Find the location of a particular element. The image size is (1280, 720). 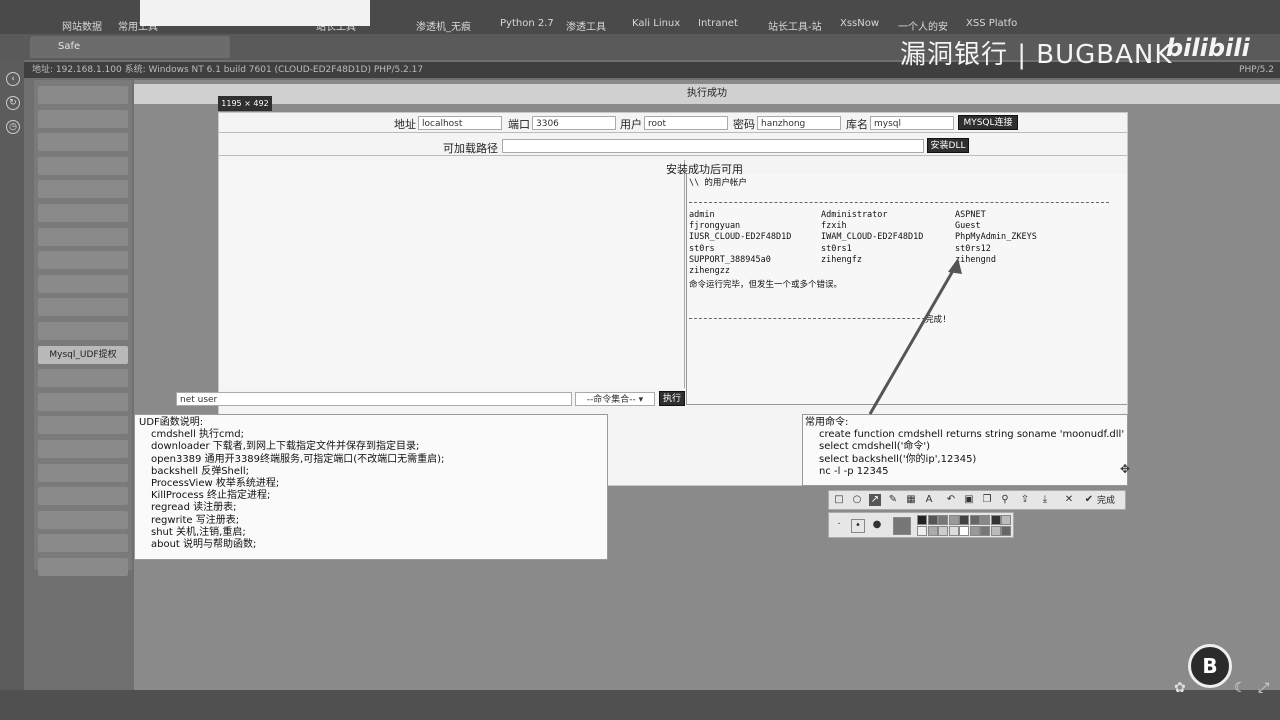

mysql-connect-button: MYSQL连接 is located at coordinates (988, 122).